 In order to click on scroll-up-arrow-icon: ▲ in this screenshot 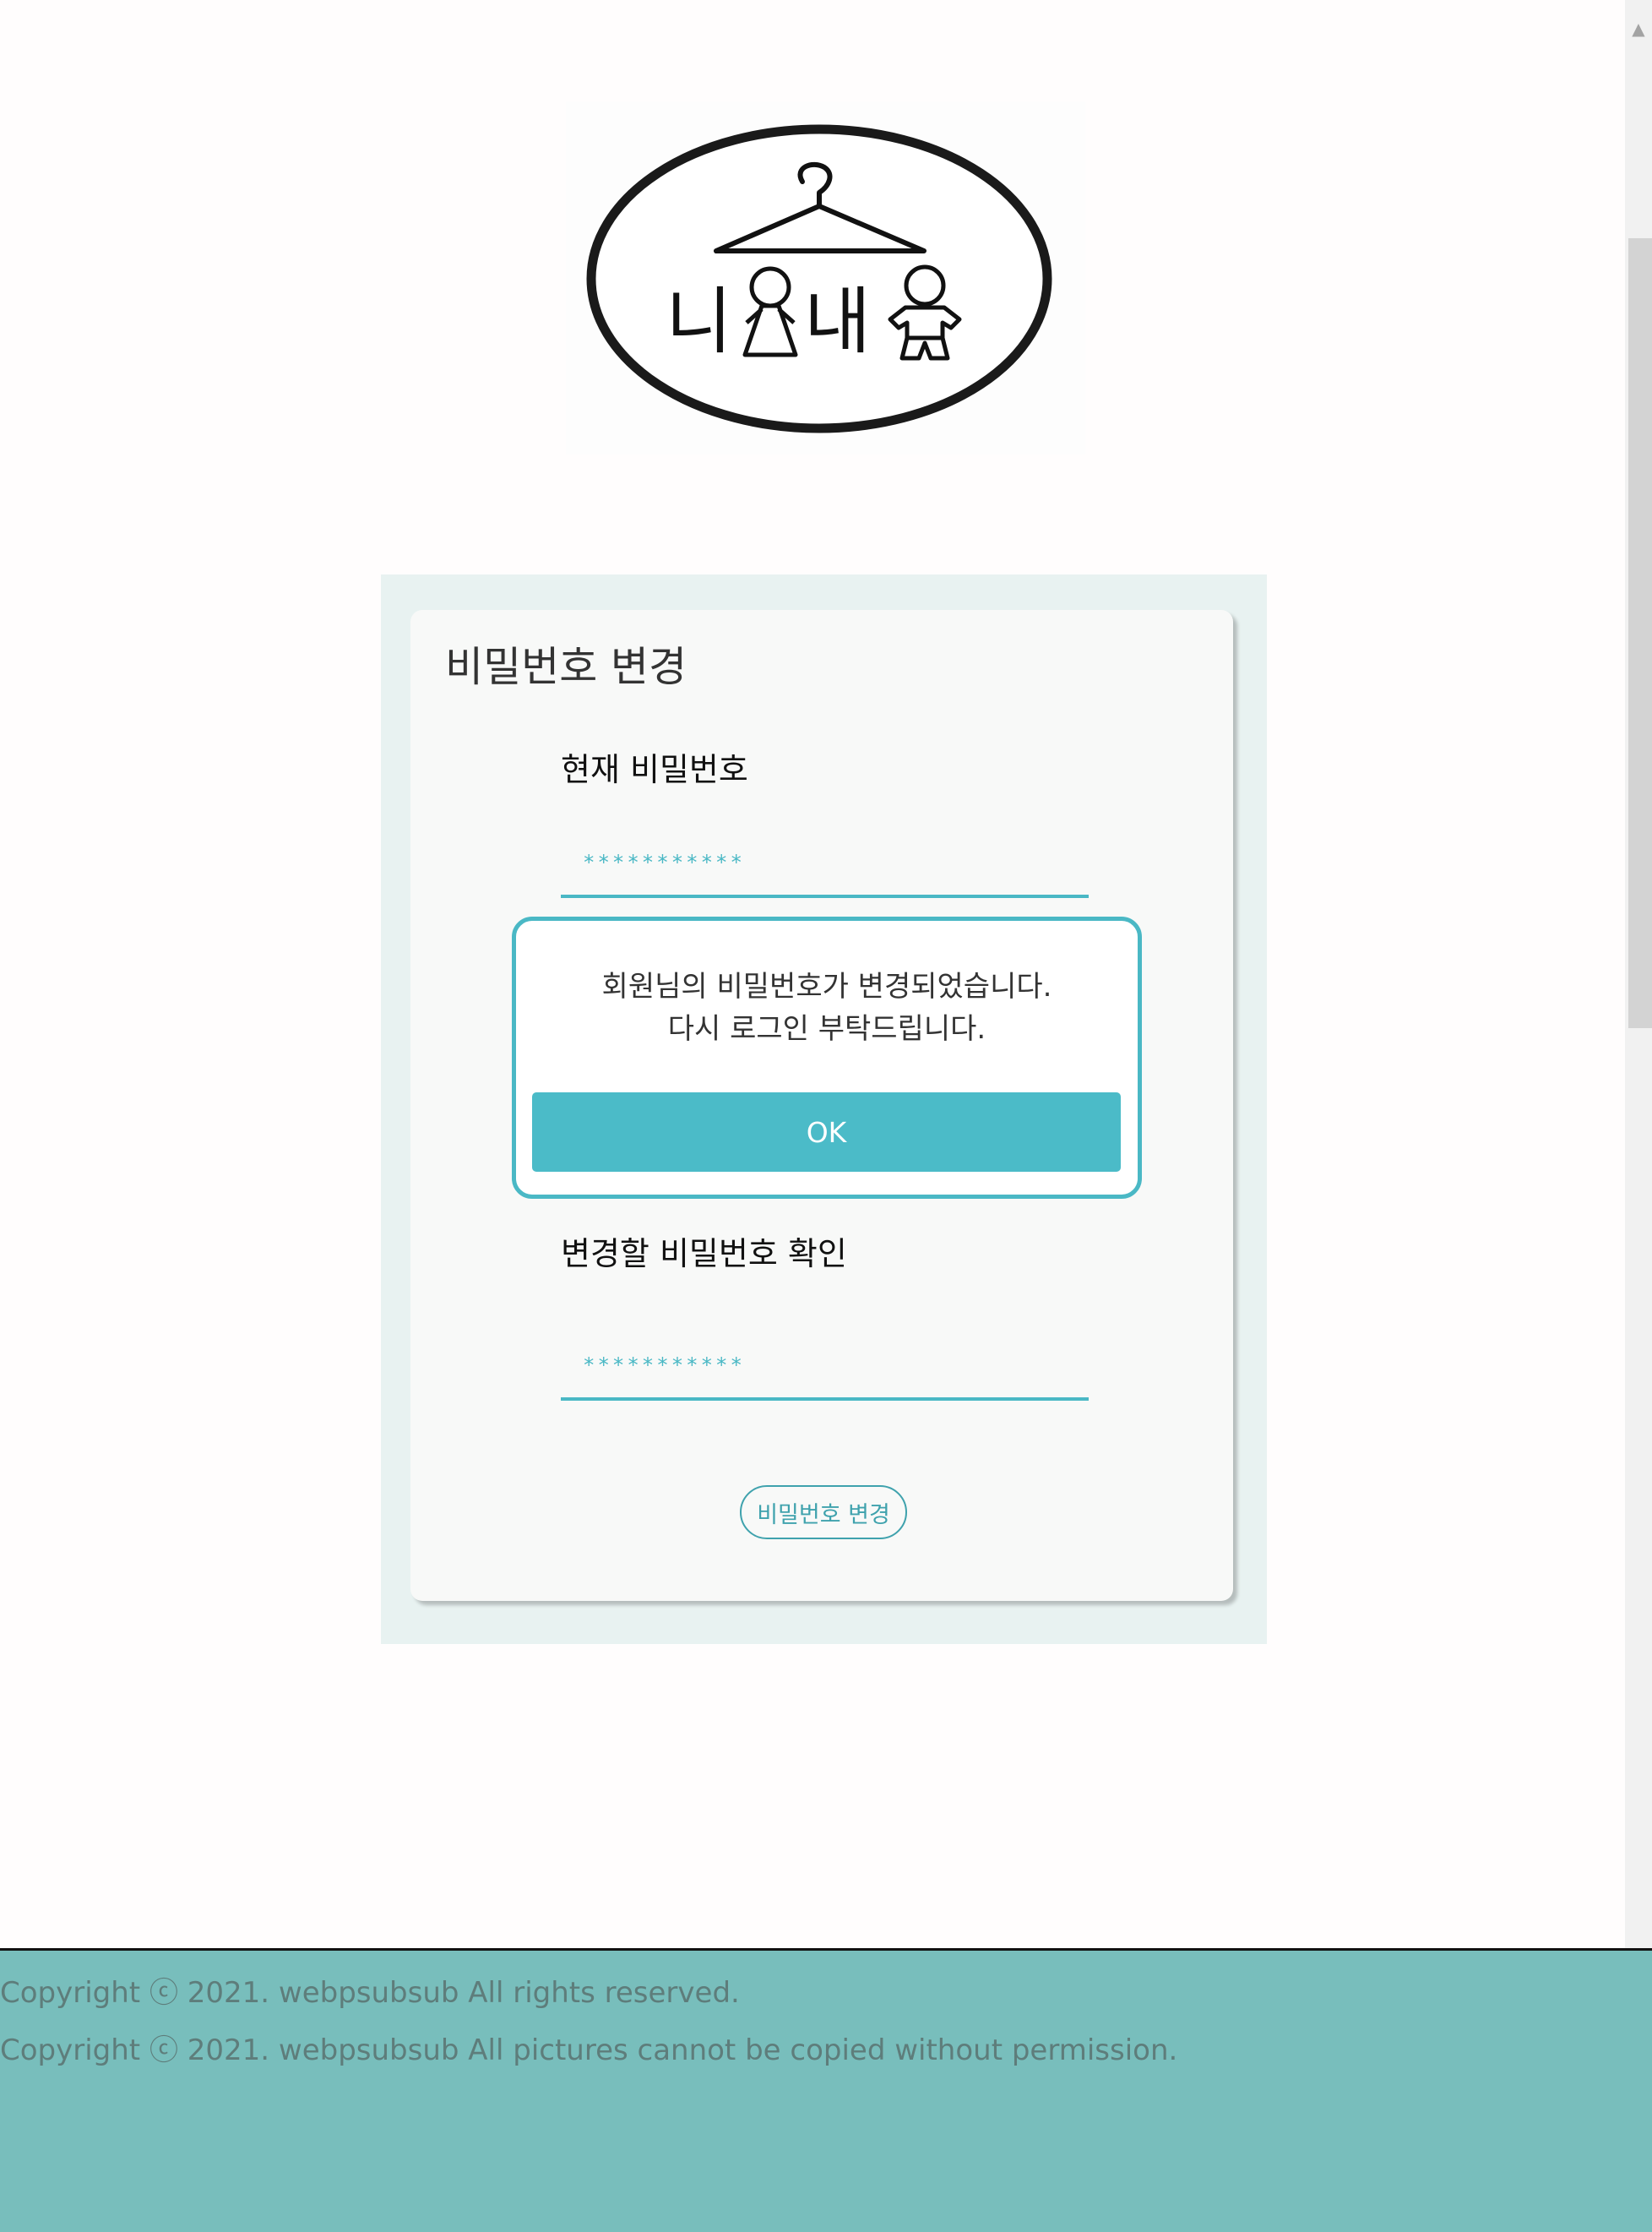, I will do `click(1638, 29)`.